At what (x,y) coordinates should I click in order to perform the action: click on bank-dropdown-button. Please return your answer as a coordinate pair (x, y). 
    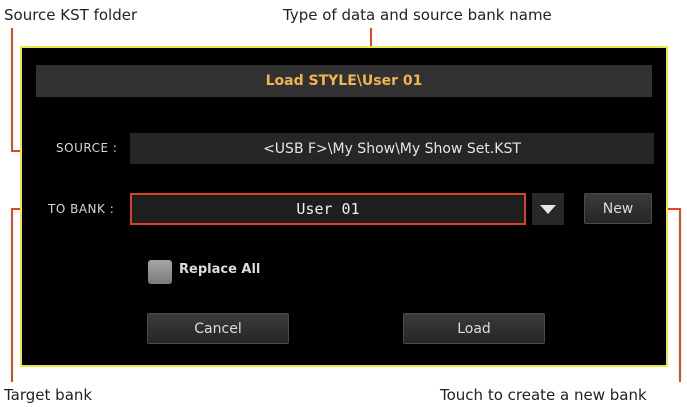
    Looking at the image, I should click on (548, 209).